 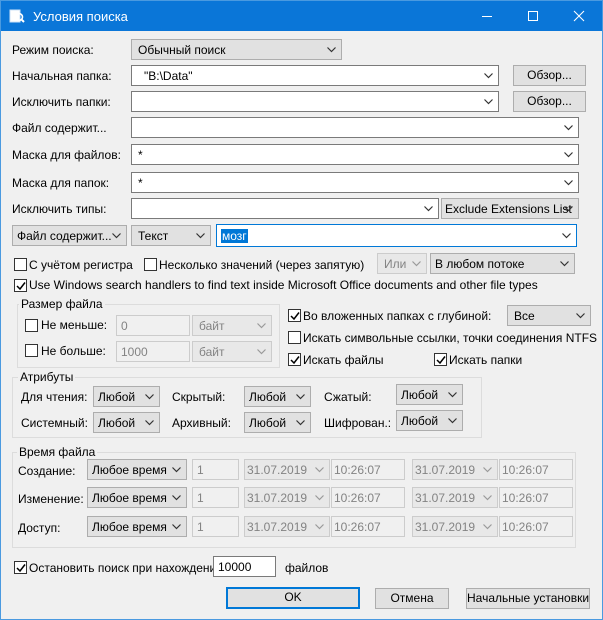 What do you see at coordinates (140, 183) in the screenshot?
I see `folder-mask-value: *` at bounding box center [140, 183].